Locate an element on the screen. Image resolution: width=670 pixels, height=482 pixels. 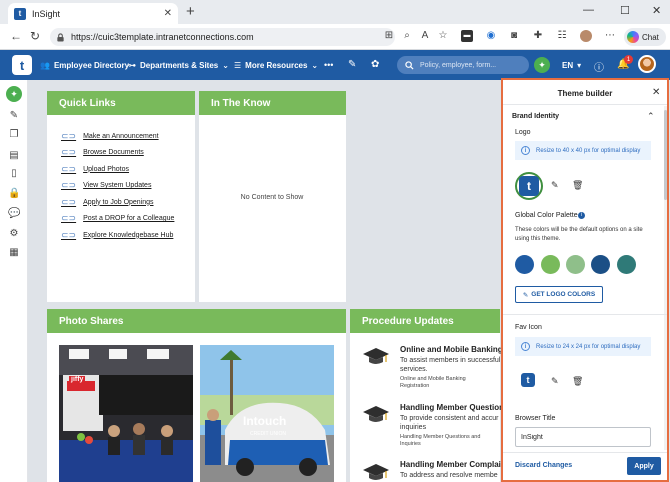
empty-state-text: No Content to Show is located at coordinates (272, 197).